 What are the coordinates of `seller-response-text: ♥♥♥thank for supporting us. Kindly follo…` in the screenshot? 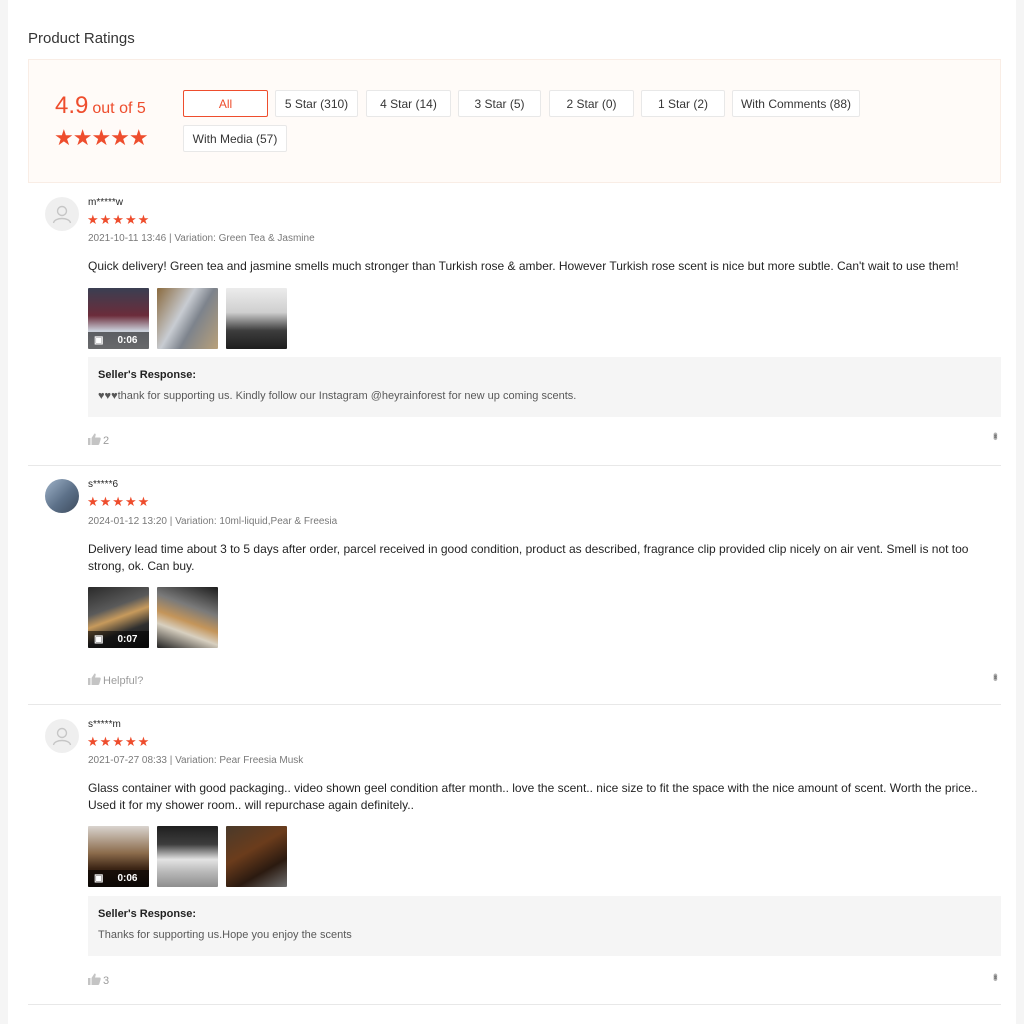 It's located at (337, 396).